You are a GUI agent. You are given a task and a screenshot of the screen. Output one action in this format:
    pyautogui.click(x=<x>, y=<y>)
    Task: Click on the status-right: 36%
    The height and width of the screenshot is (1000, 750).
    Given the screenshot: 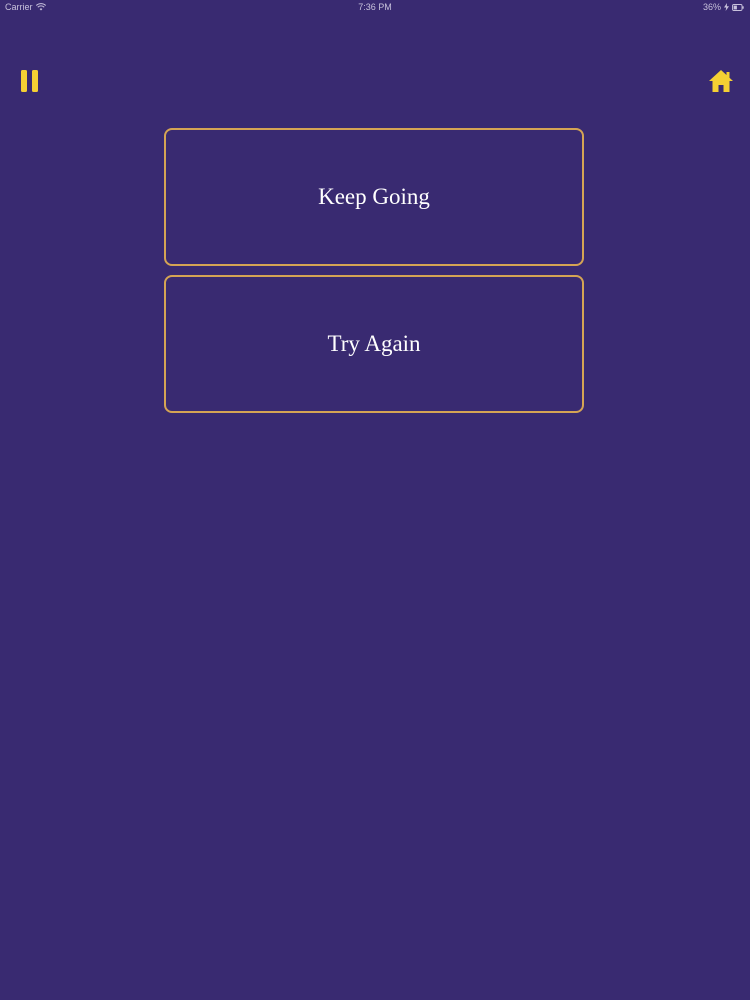 What is the action you would take?
    pyautogui.click(x=723, y=7)
    